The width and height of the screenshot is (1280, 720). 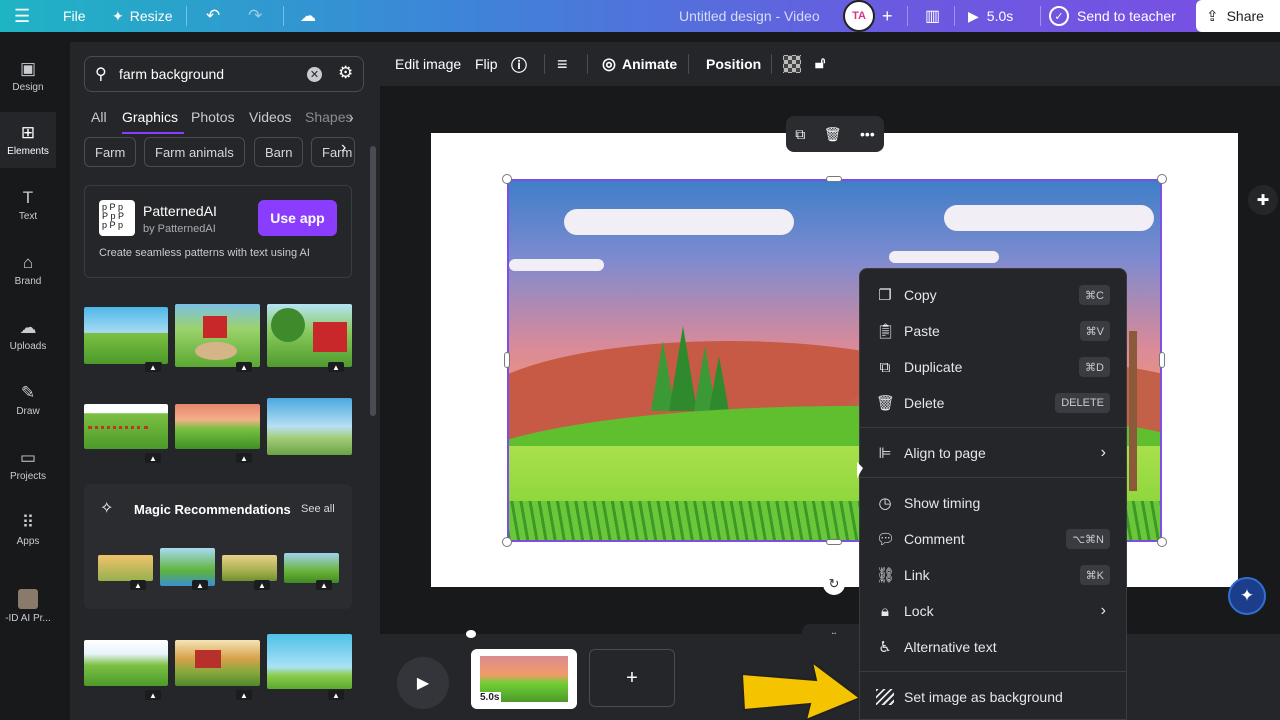 I want to click on add-scene-button: +, so click(x=632, y=678).